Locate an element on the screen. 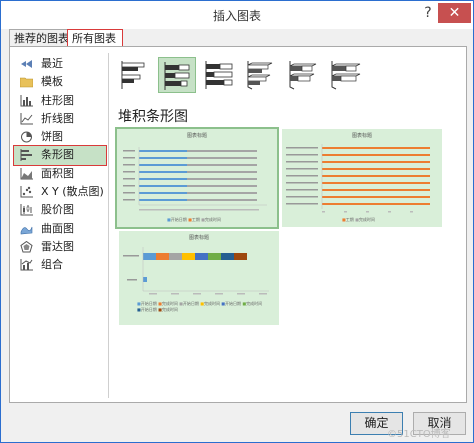 The width and height of the screenshot is (474, 443). subtype-clustered-bar is located at coordinates (135, 75).